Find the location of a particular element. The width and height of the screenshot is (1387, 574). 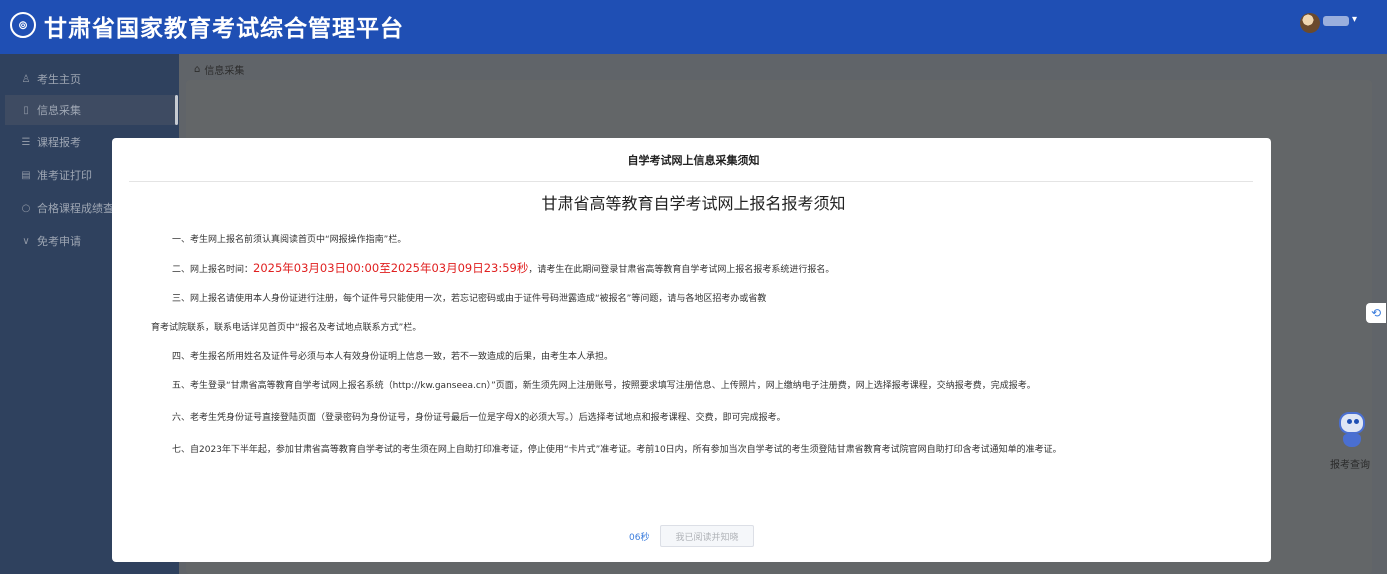

countdown-timer: 06秒 is located at coordinates (639, 538).